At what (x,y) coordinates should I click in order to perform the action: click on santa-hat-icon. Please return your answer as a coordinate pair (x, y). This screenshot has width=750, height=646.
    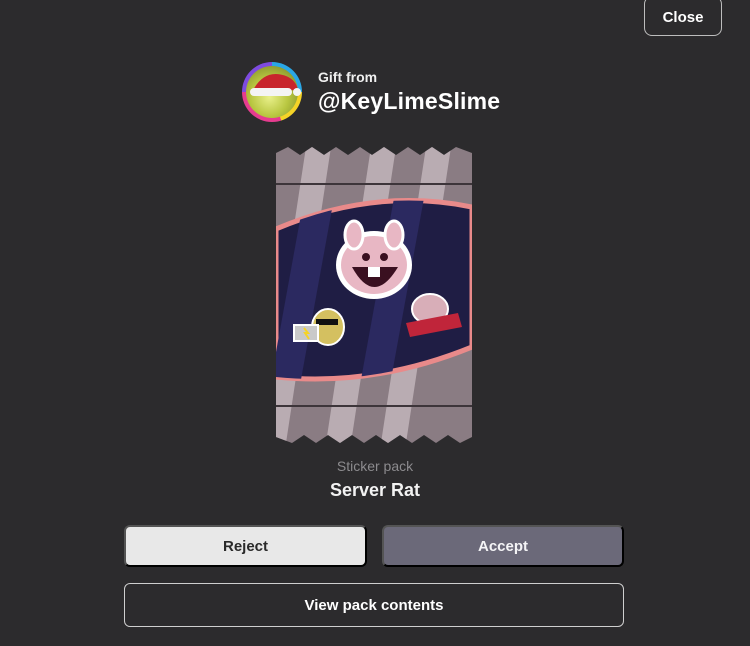
    Looking at the image, I should click on (275, 85).